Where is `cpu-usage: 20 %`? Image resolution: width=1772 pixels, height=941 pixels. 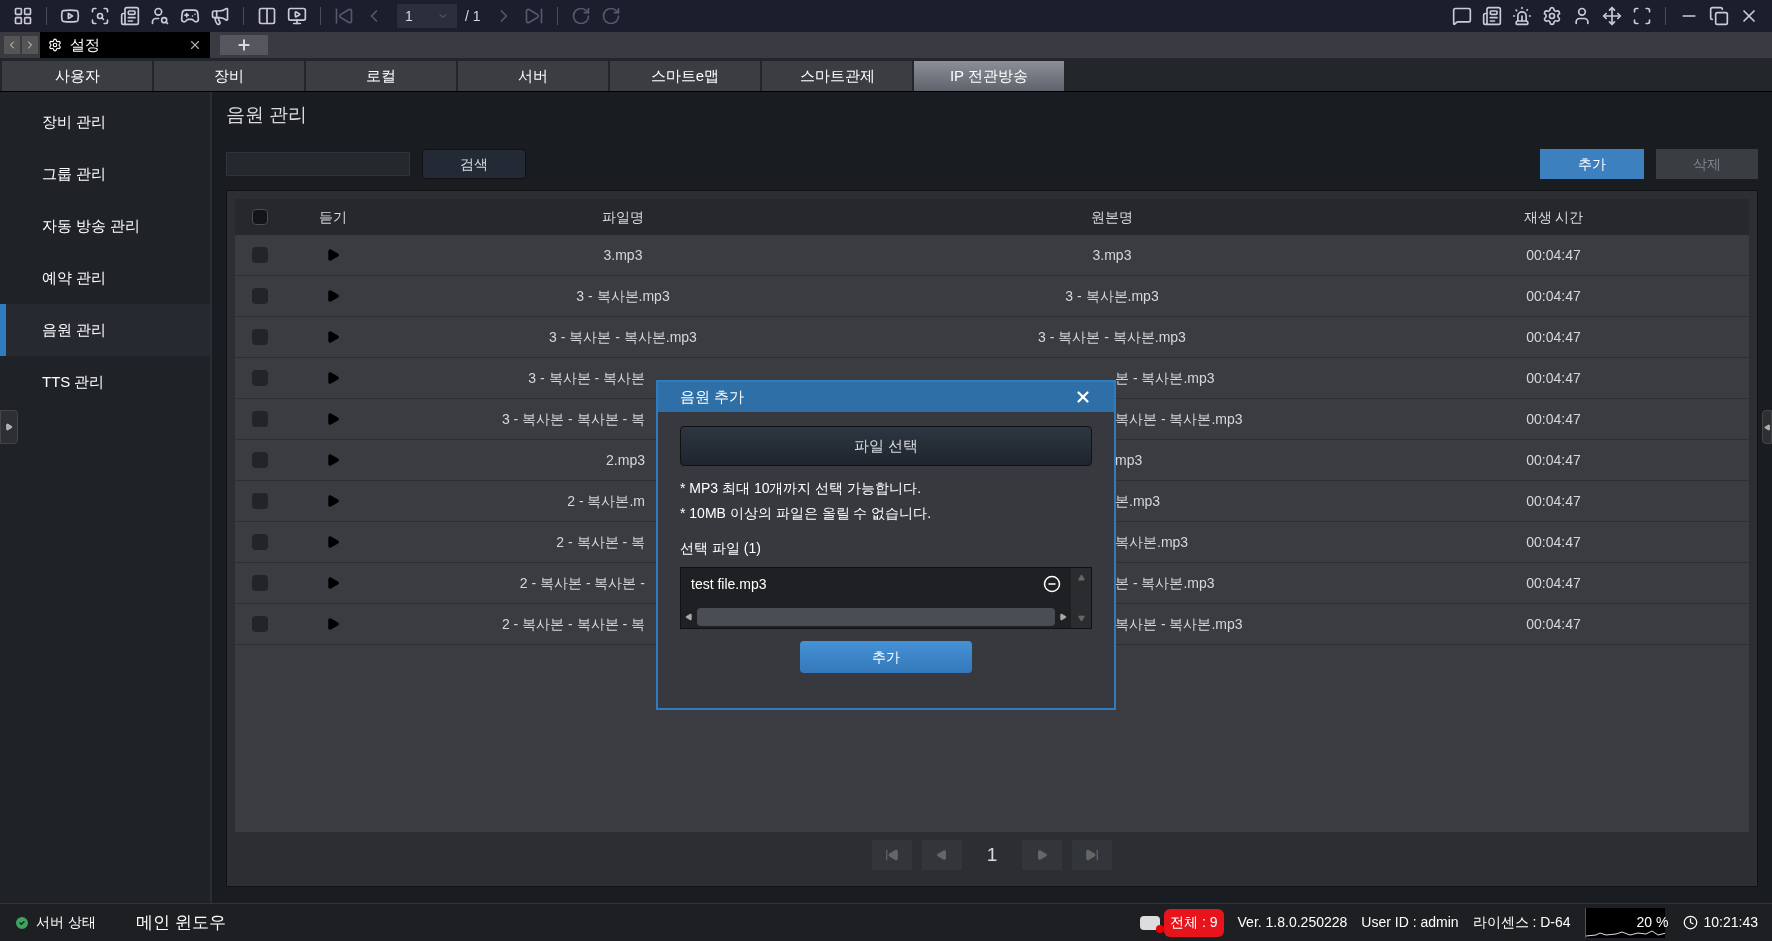 cpu-usage: 20 % is located at coordinates (1652, 922).